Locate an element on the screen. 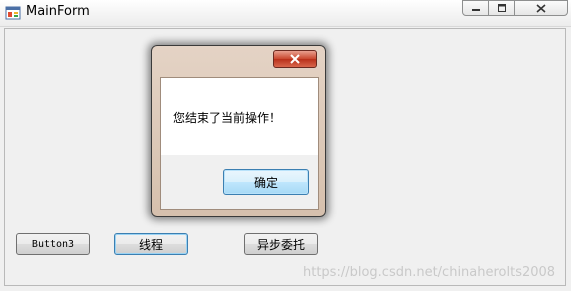  window-close-button is located at coordinates (541, 8).